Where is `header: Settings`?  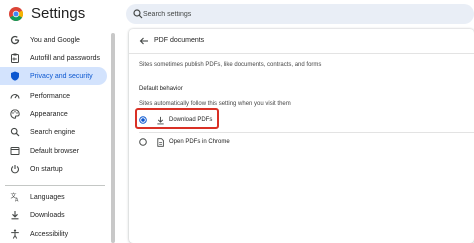
header: Settings is located at coordinates (237, 15).